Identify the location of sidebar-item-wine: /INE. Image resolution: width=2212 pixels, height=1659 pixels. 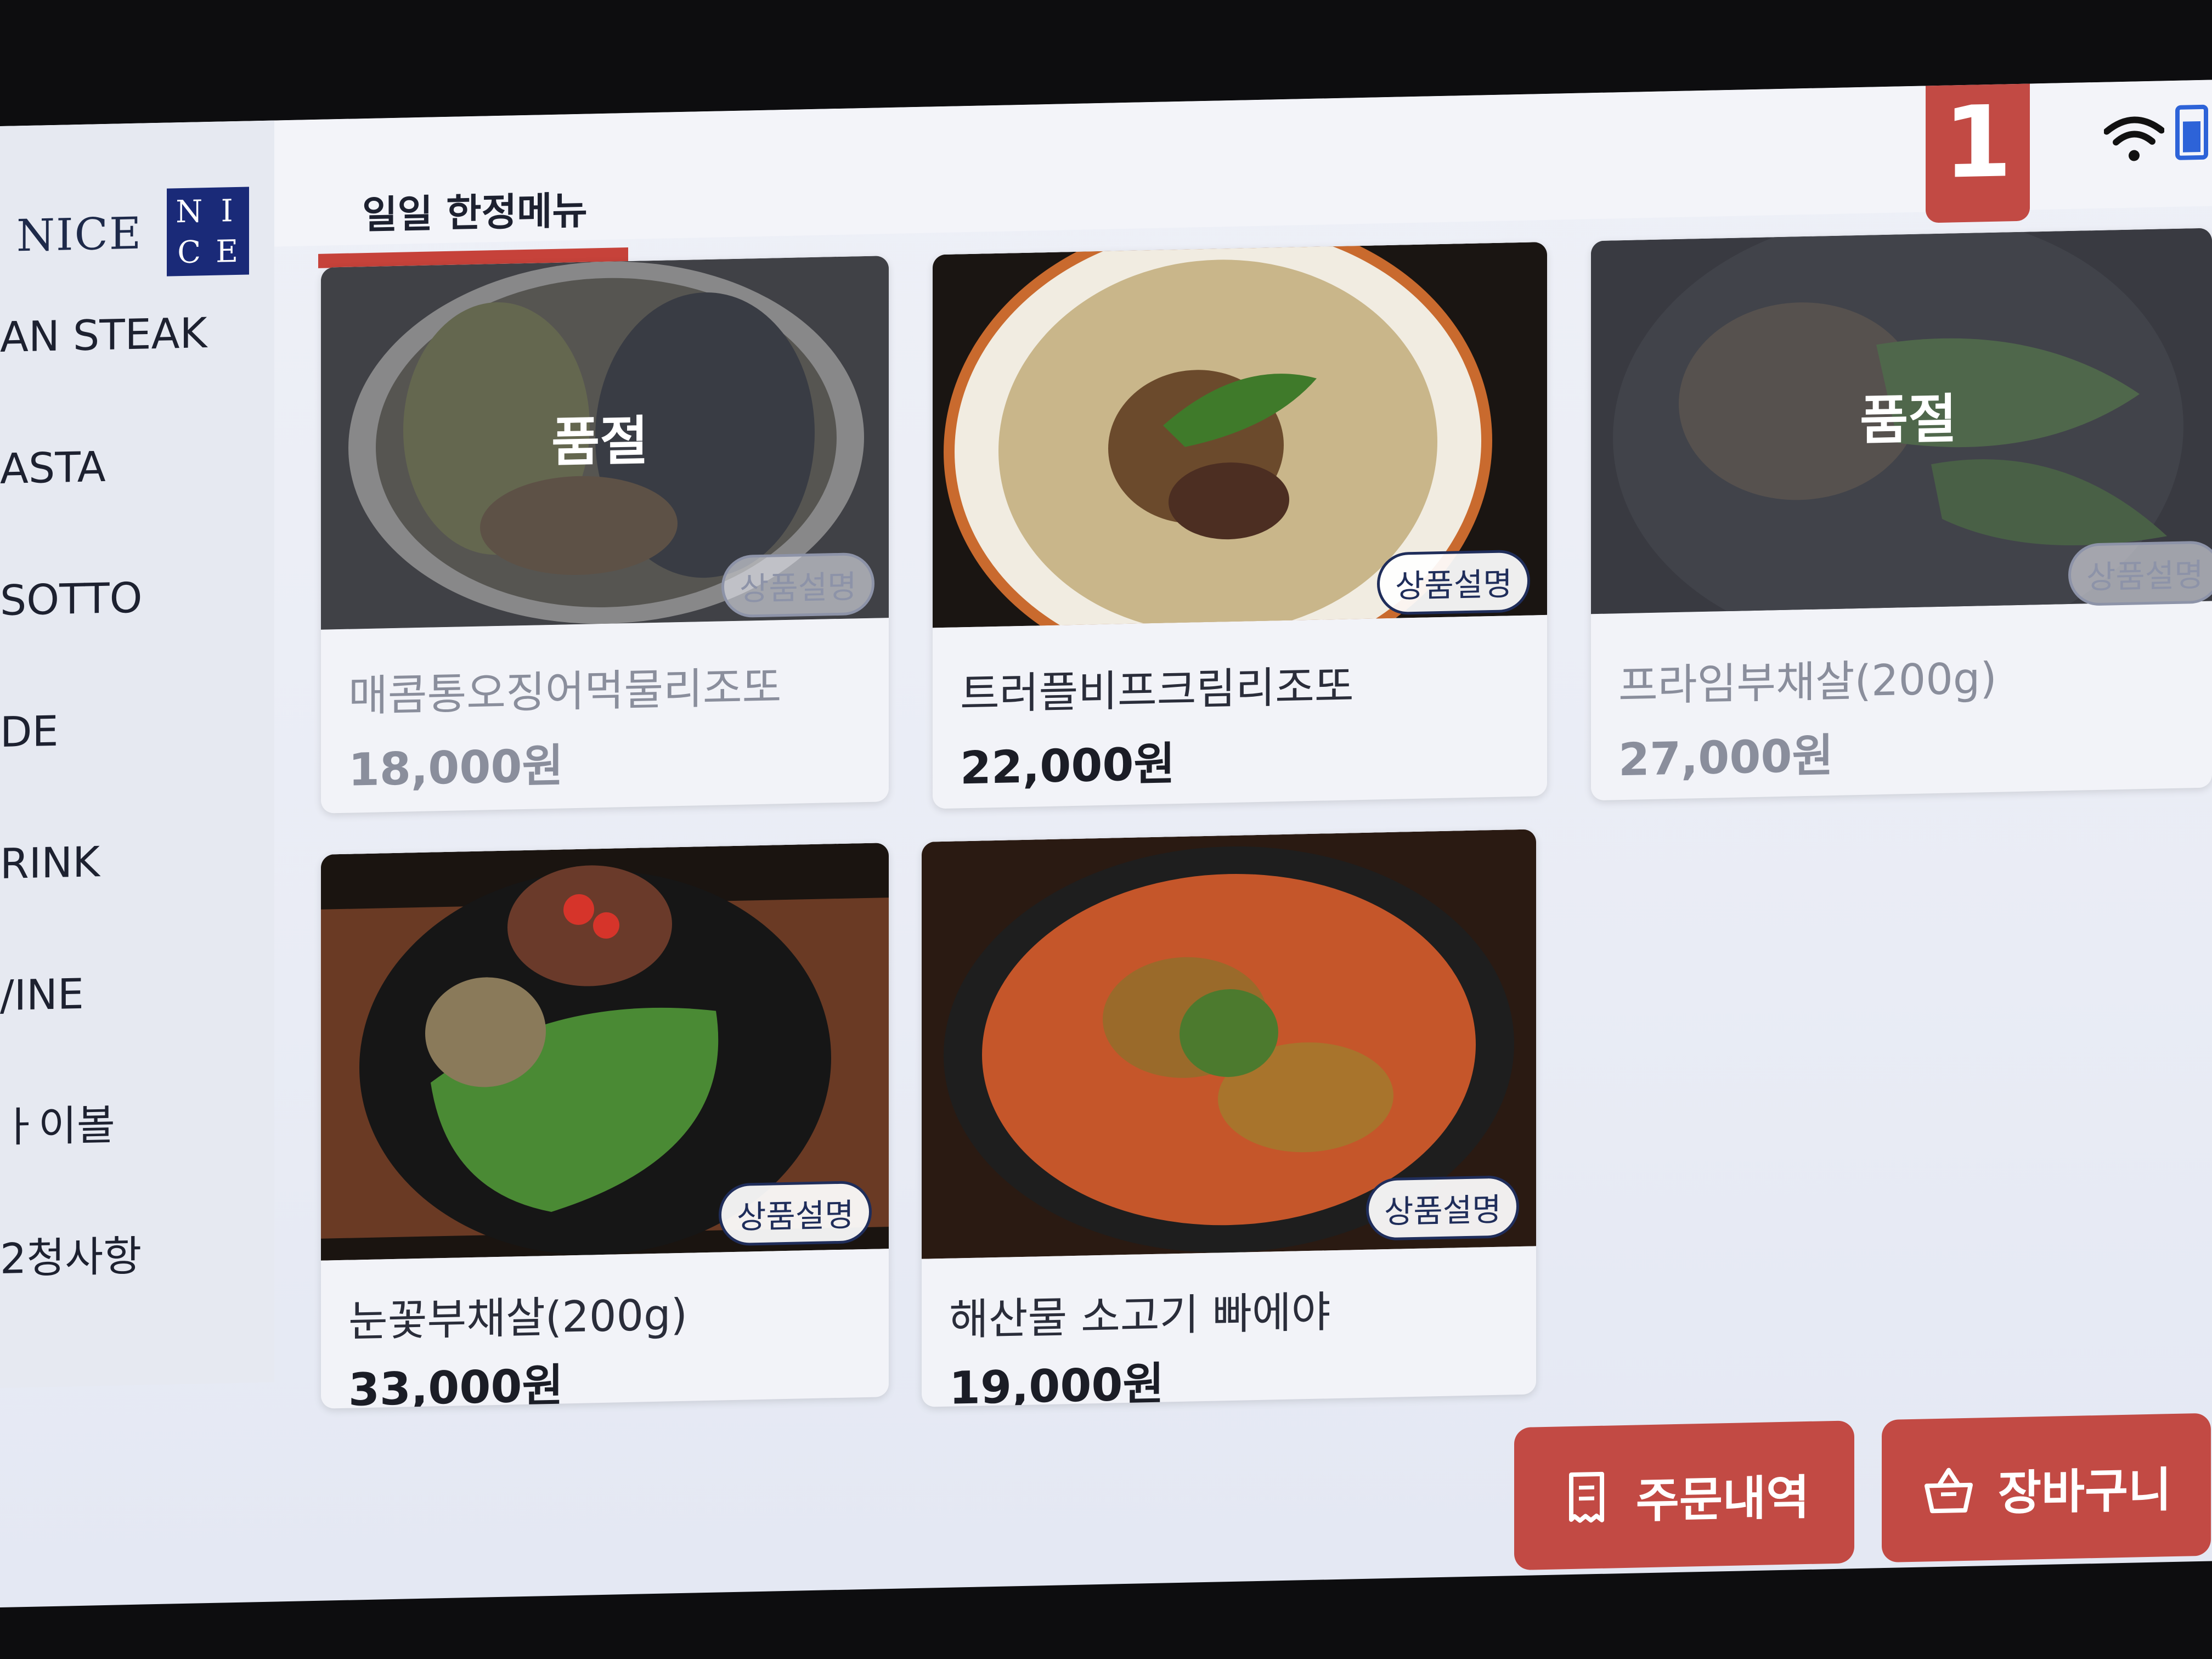
(104, 1035).